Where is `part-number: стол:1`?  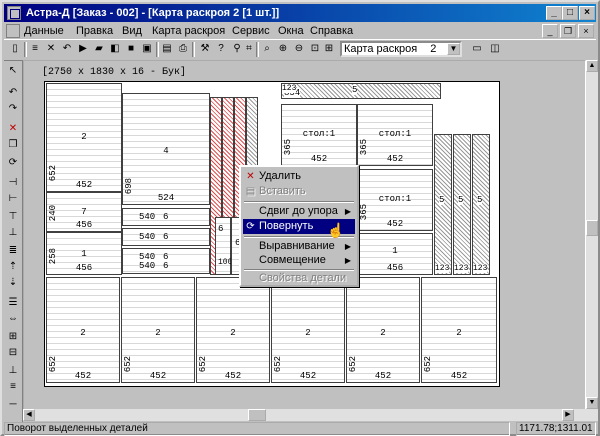
part-number: стол:1 is located at coordinates (319, 134).